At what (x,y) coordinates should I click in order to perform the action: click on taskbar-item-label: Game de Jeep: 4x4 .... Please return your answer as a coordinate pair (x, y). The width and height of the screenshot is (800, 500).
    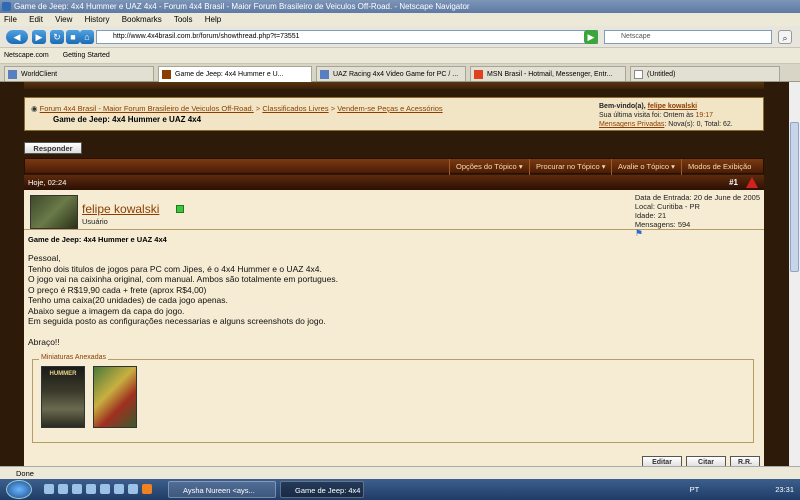
    Looking at the image, I should click on (329, 490).